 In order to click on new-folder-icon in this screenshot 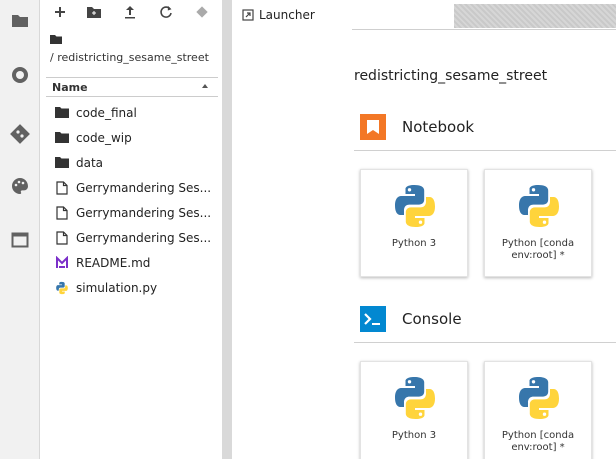, I will do `click(94, 12)`.